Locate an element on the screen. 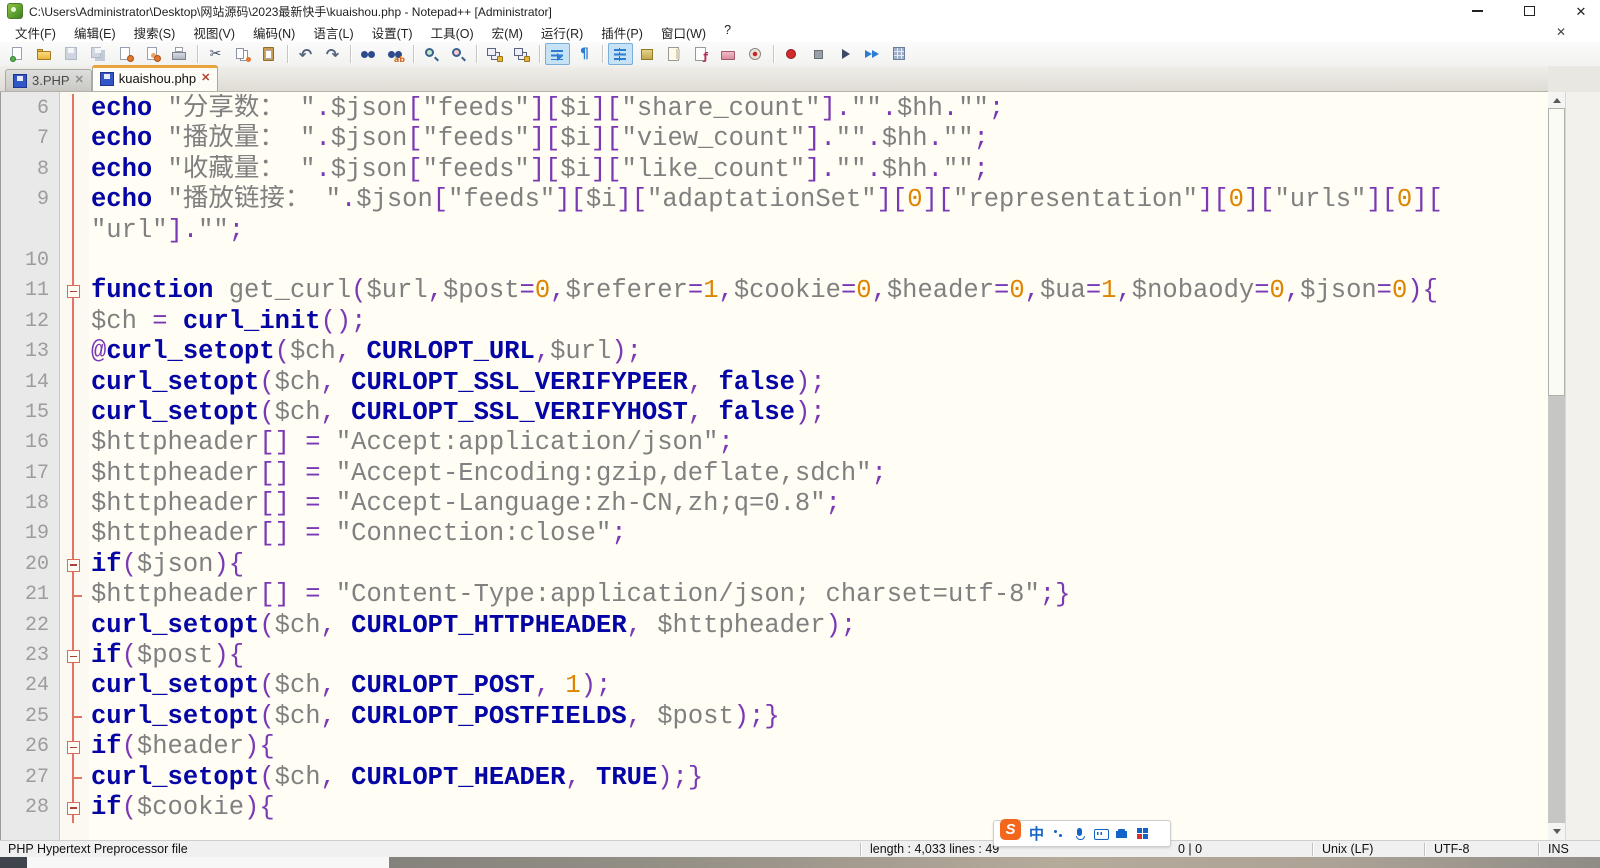 The width and height of the screenshot is (1600, 868). save-icon is located at coordinates (71, 54).